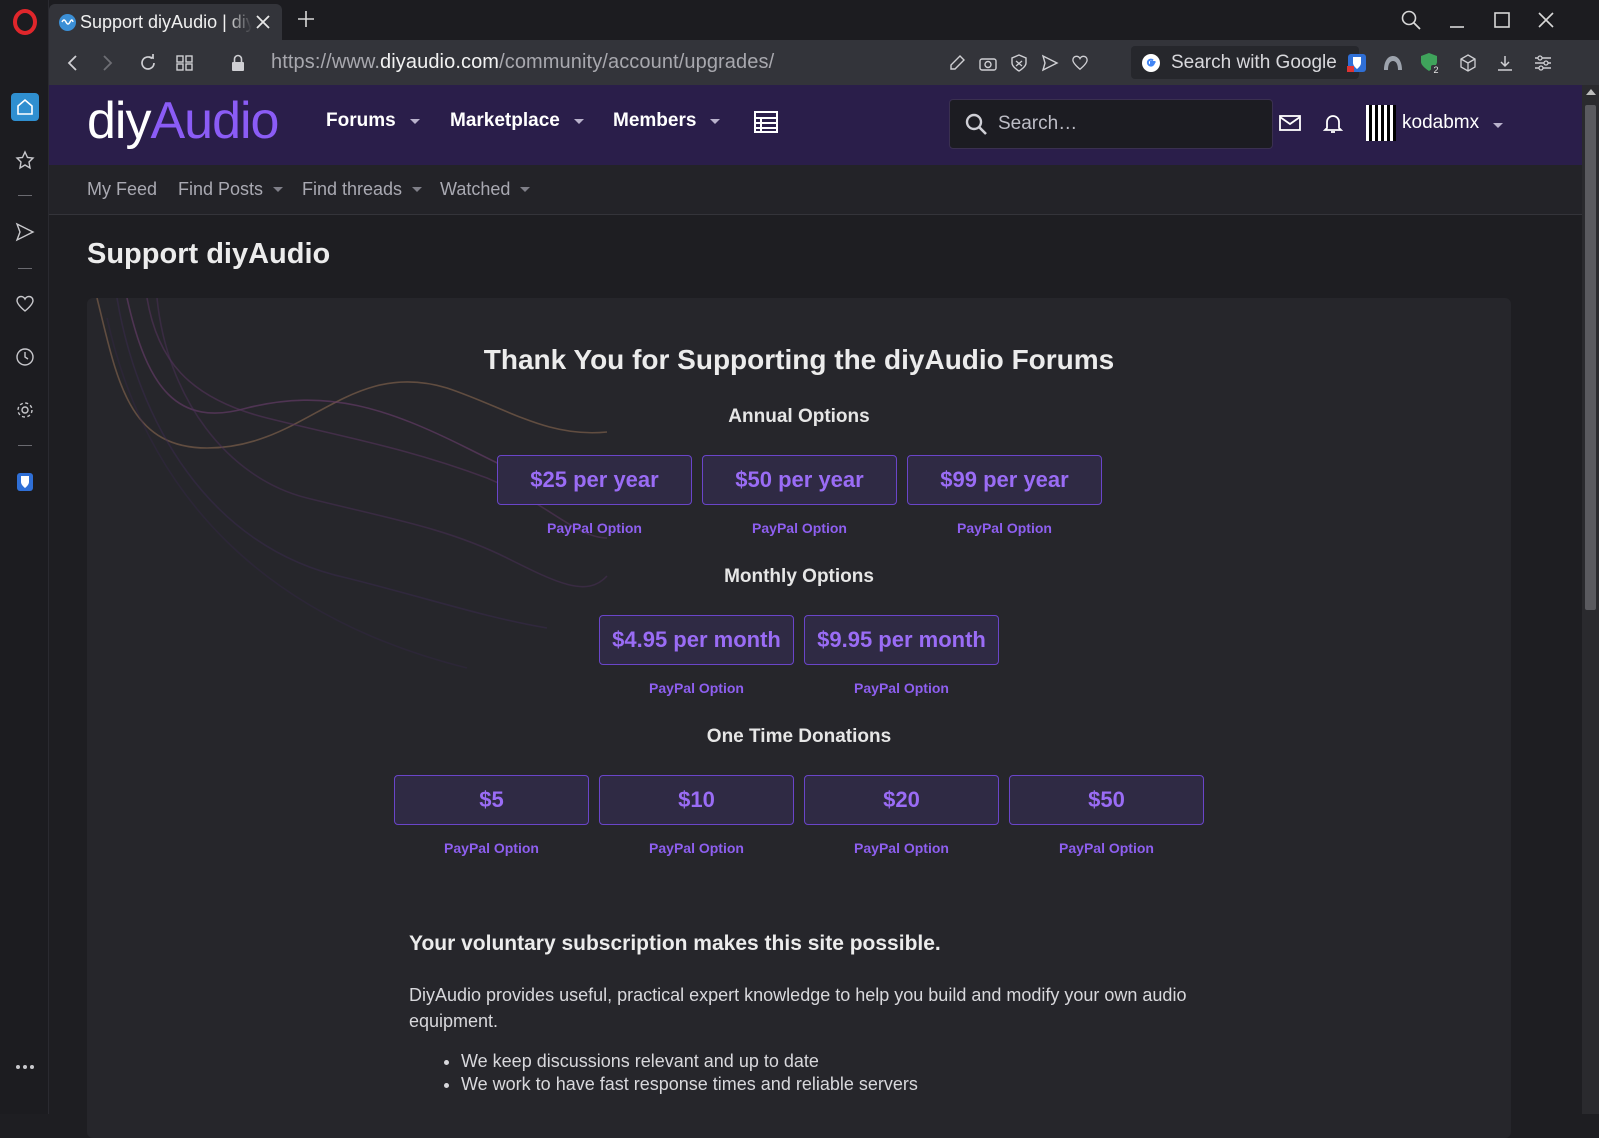 Image resolution: width=1599 pixels, height=1138 pixels. I want to click on donate-20-button: $20, so click(901, 800).